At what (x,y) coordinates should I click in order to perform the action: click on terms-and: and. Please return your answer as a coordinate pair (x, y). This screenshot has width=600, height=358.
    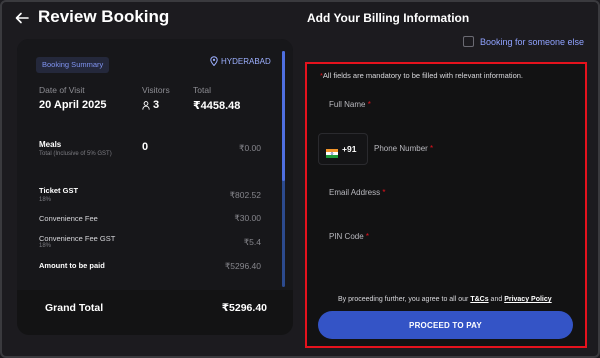
    Looking at the image, I should click on (496, 299).